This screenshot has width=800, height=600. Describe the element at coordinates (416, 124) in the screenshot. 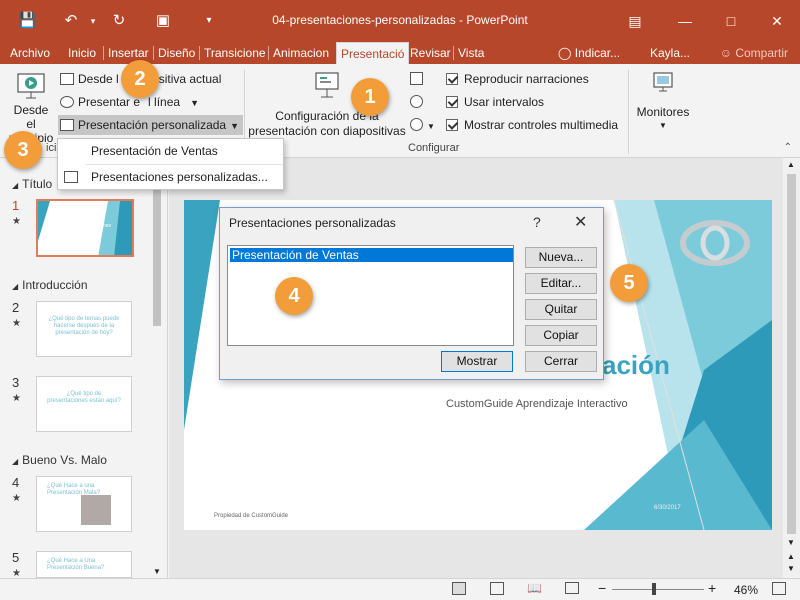

I see `record-icon` at that location.